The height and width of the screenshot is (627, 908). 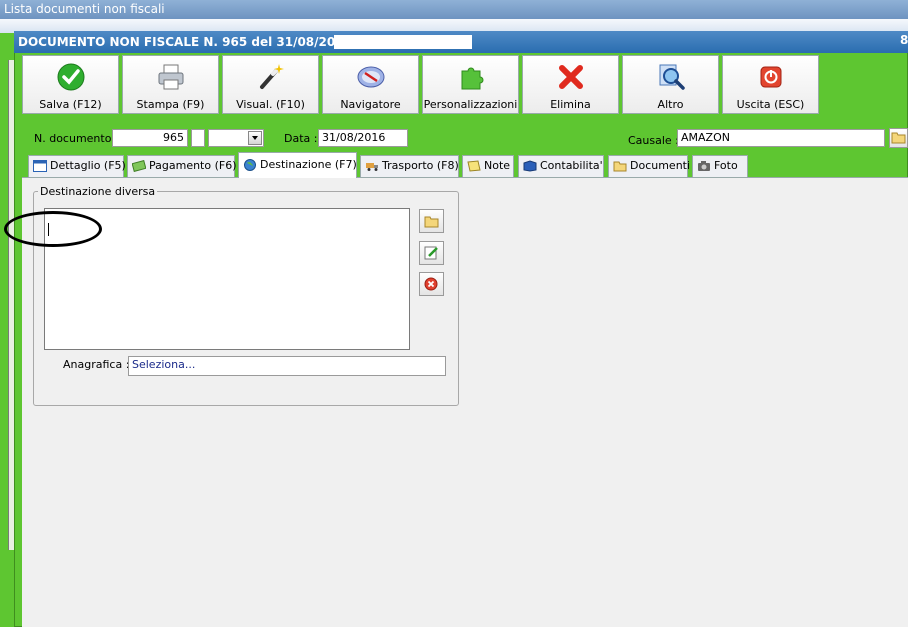 I want to click on annotation-ellipse, so click(x=53, y=229).